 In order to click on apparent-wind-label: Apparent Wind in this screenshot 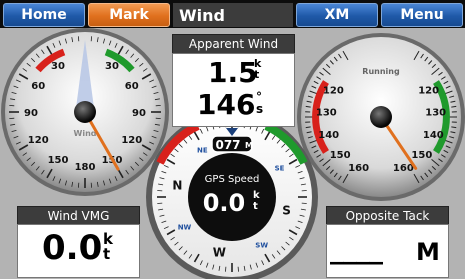, I will do `click(233, 44)`.